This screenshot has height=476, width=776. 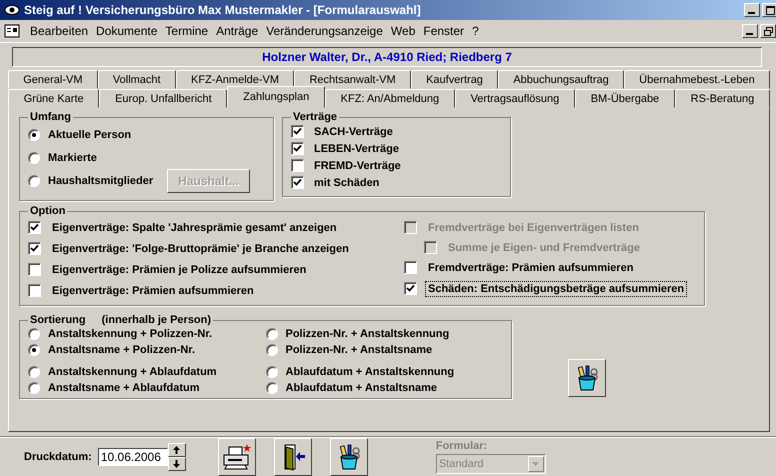 What do you see at coordinates (127, 31) in the screenshot?
I see `menu-item: Dokumente` at bounding box center [127, 31].